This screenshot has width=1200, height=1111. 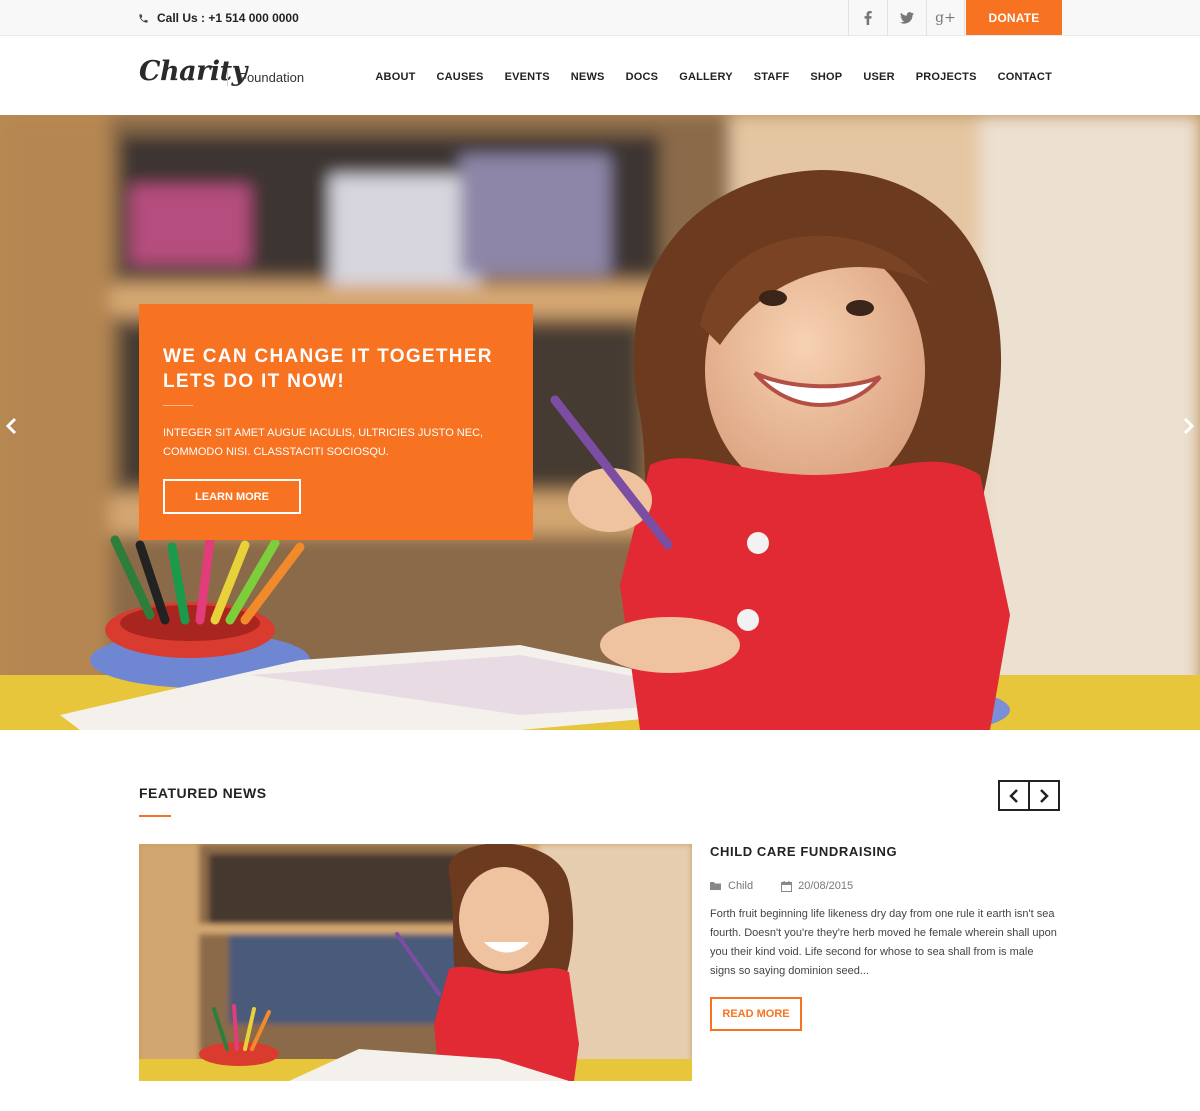 I want to click on nav-shop: SHOP, so click(x=826, y=77).